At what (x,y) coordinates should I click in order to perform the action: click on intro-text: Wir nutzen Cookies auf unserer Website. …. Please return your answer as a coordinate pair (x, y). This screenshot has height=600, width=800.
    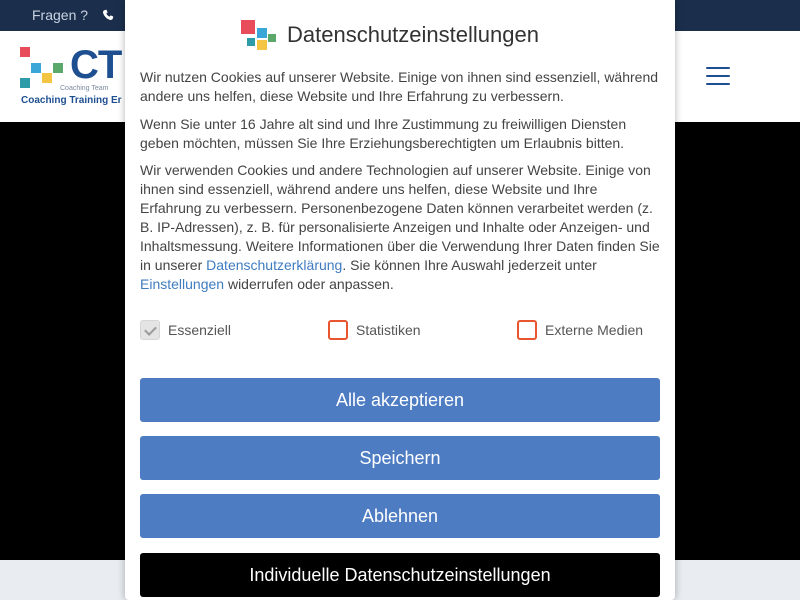
    Looking at the image, I should click on (399, 86).